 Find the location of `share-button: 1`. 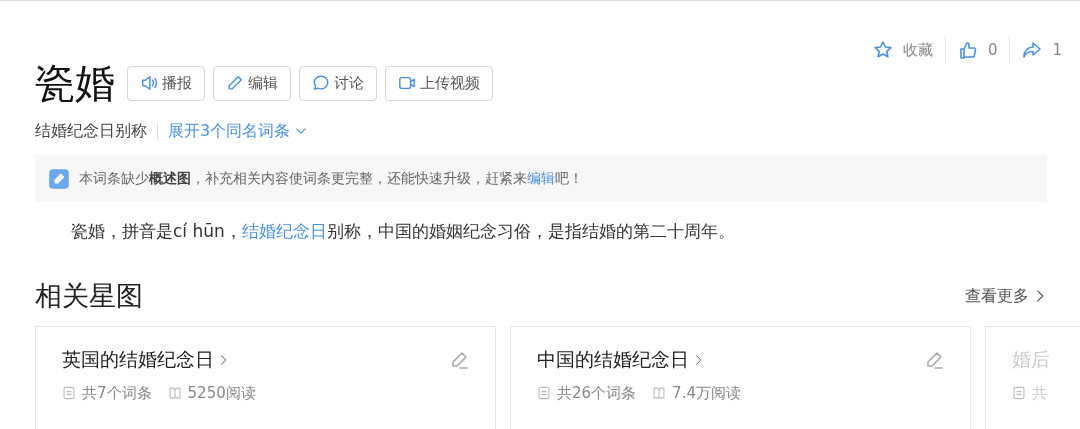

share-button: 1 is located at coordinates (1041, 50).